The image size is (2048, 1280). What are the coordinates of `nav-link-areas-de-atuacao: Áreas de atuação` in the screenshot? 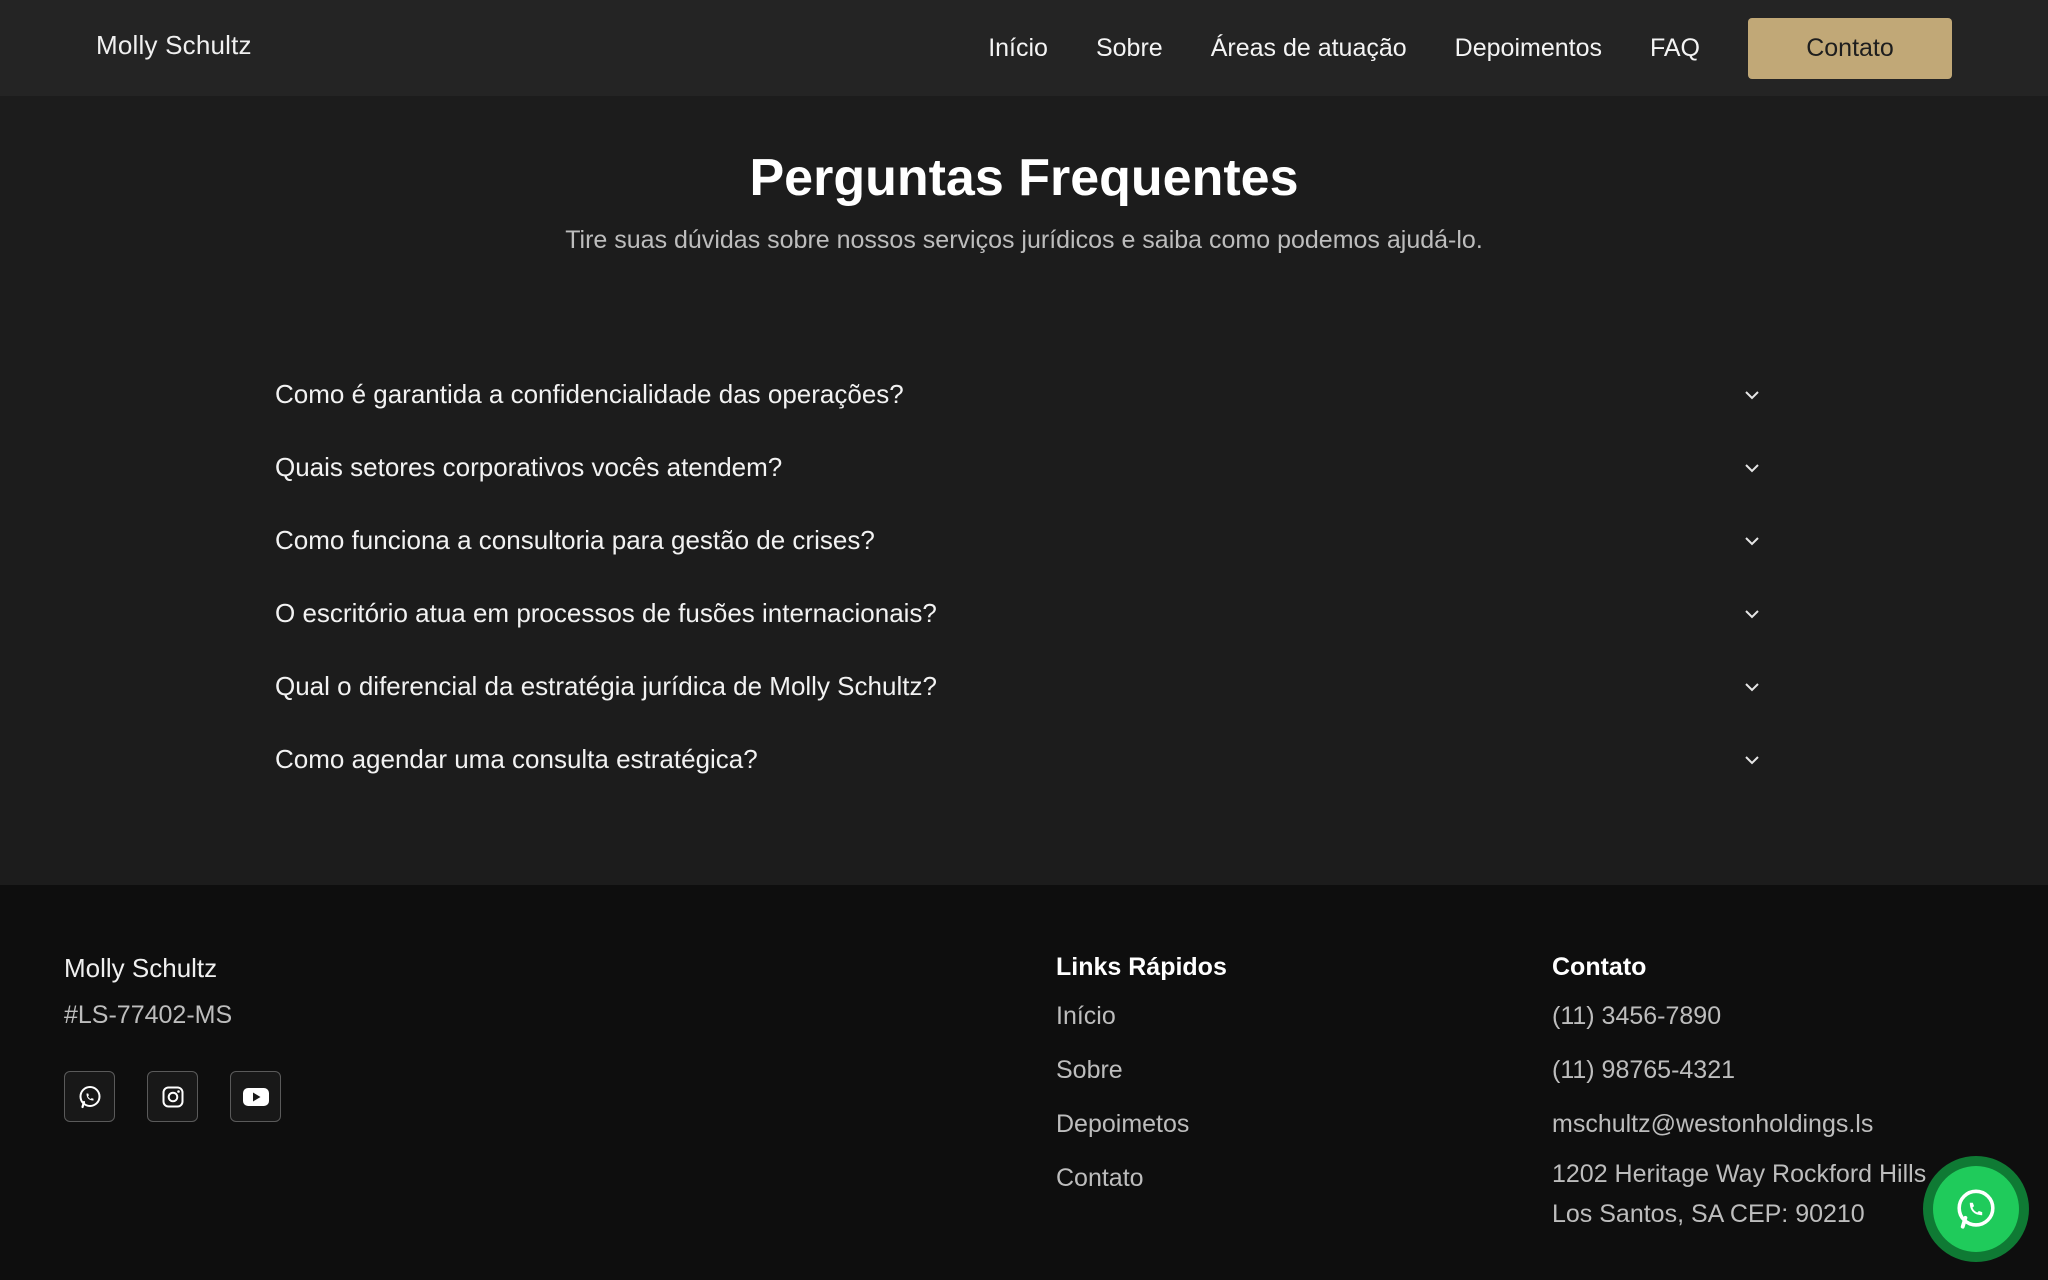 It's located at (1309, 48).